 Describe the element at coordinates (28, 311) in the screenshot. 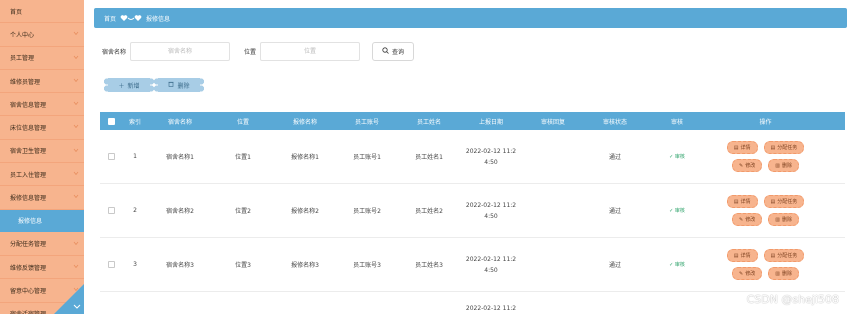

I see `sidebar-item-label: 宿舍迁宿管理` at that location.